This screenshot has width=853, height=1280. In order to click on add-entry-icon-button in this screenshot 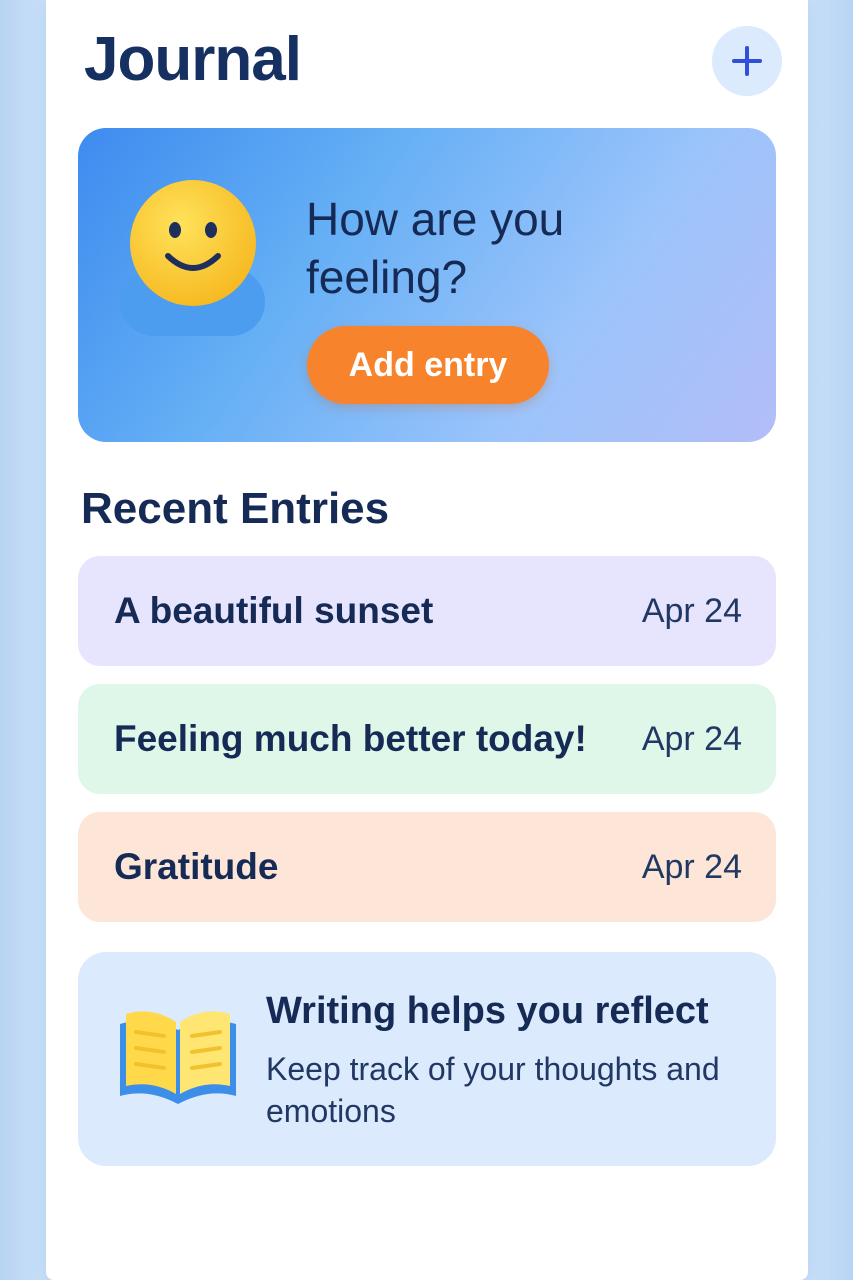, I will do `click(747, 61)`.